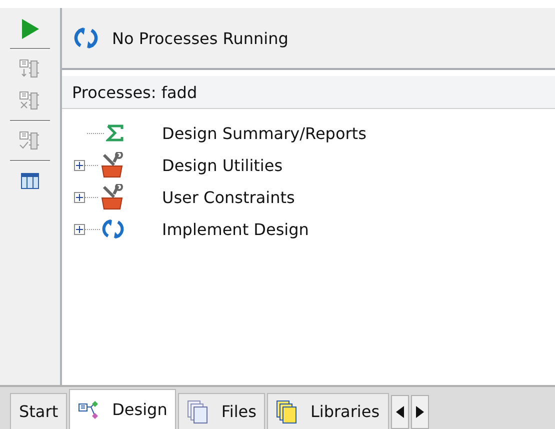  Describe the element at coordinates (115, 133) in the screenshot. I see `sigma-icon` at that location.